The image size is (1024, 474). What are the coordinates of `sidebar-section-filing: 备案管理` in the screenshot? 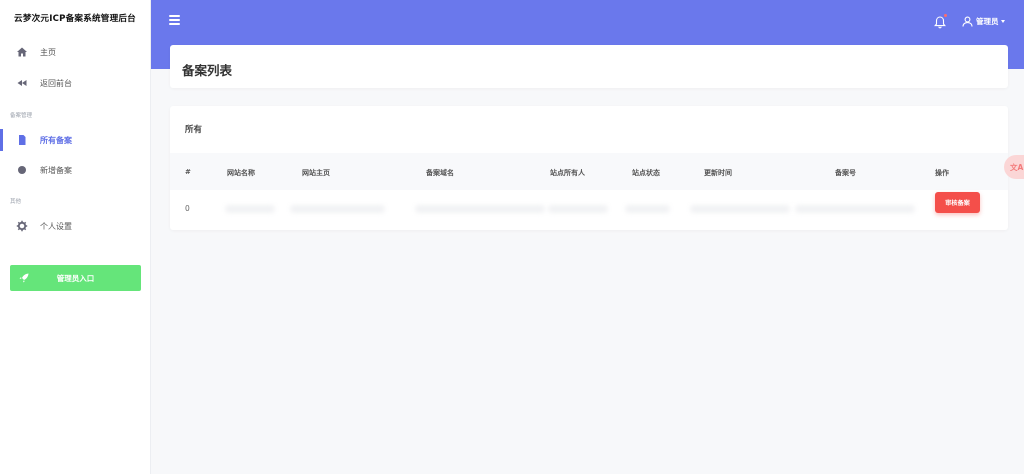 It's located at (21, 116).